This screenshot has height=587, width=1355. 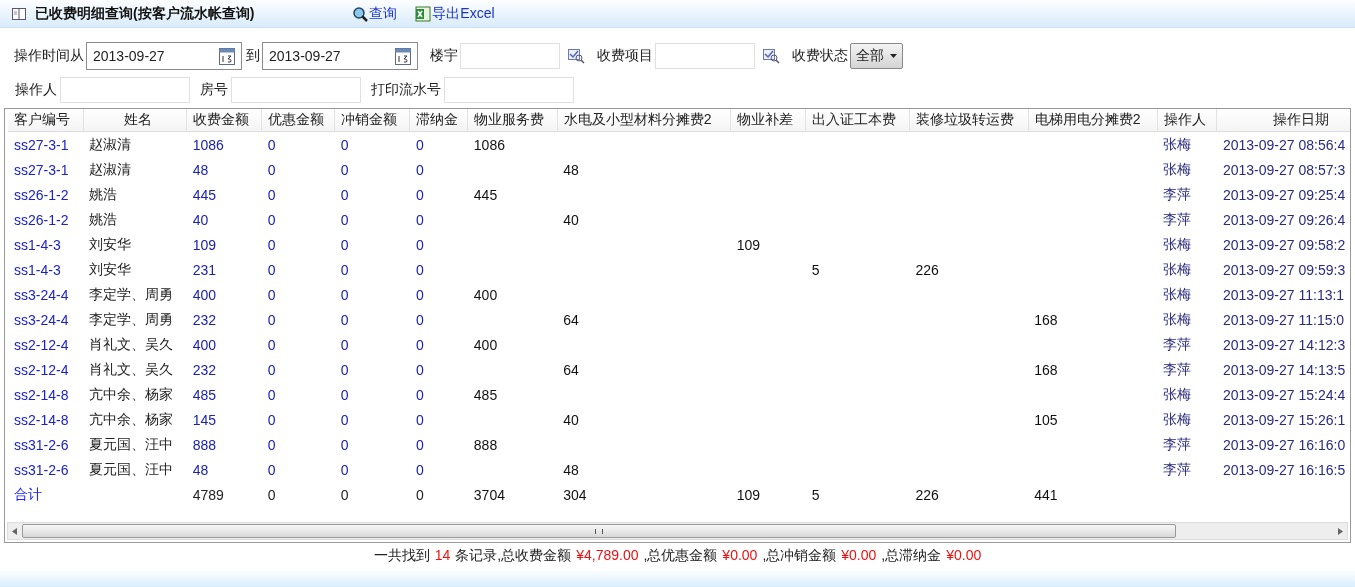 What do you see at coordinates (927, 269) in the screenshot?
I see `table-cell: 226` at bounding box center [927, 269].